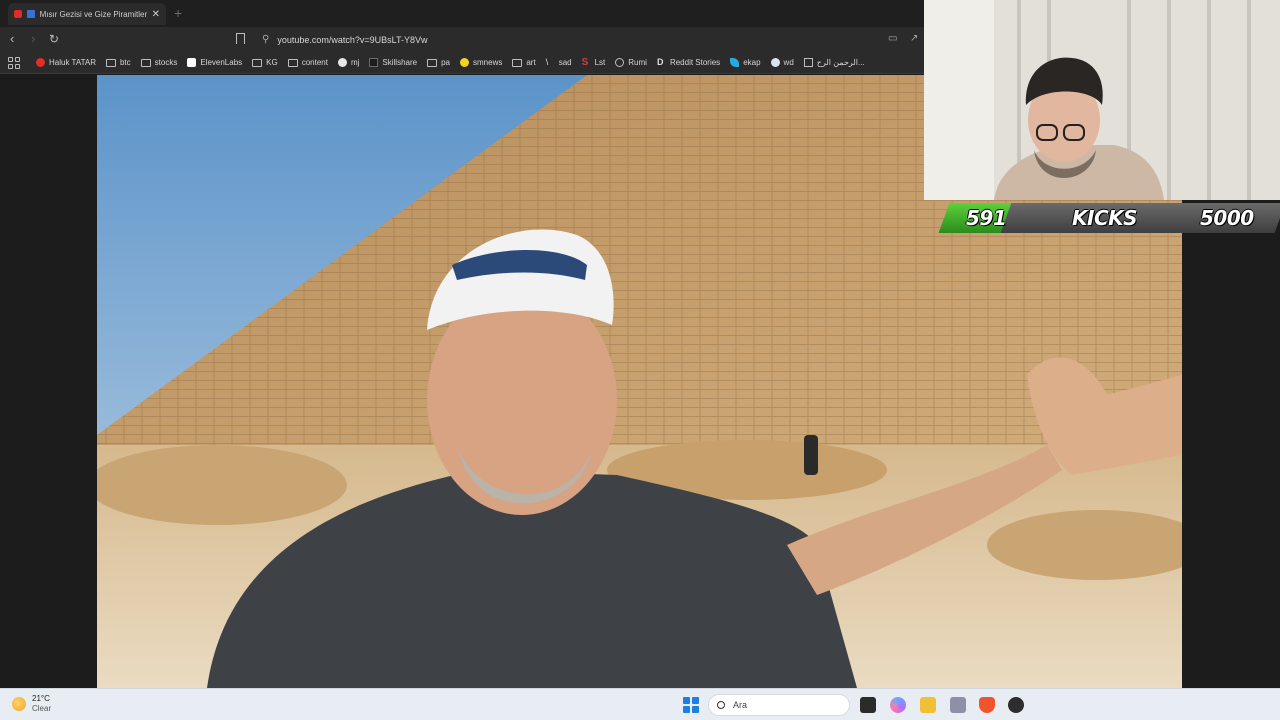 Image resolution: width=1280 pixels, height=720 pixels. What do you see at coordinates (393, 62) in the screenshot?
I see `bookmark-item: Skillshare` at bounding box center [393, 62].